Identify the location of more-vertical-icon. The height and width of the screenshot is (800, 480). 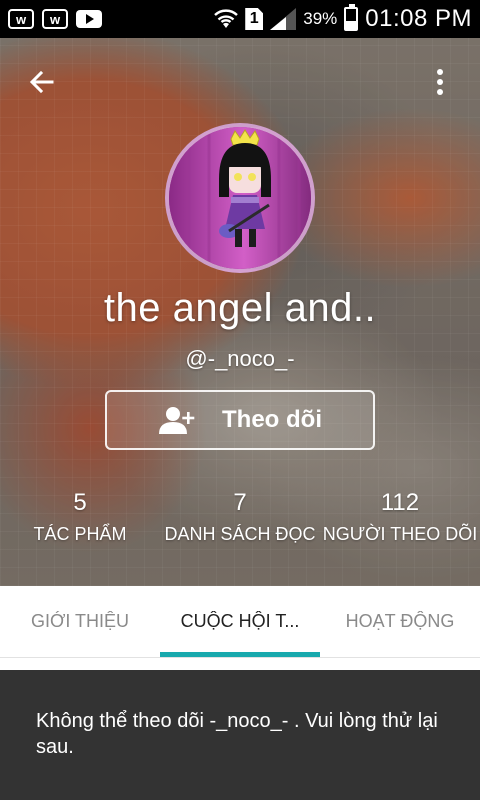
(440, 82).